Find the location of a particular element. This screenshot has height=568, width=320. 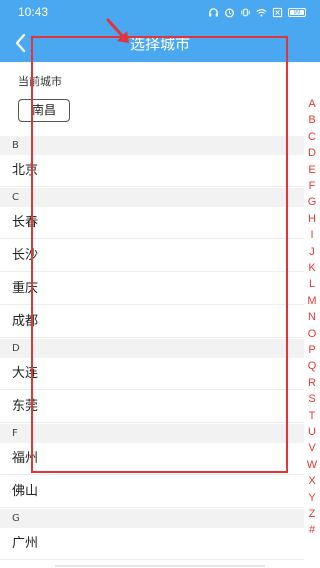

index-letter-k: K is located at coordinates (312, 268).